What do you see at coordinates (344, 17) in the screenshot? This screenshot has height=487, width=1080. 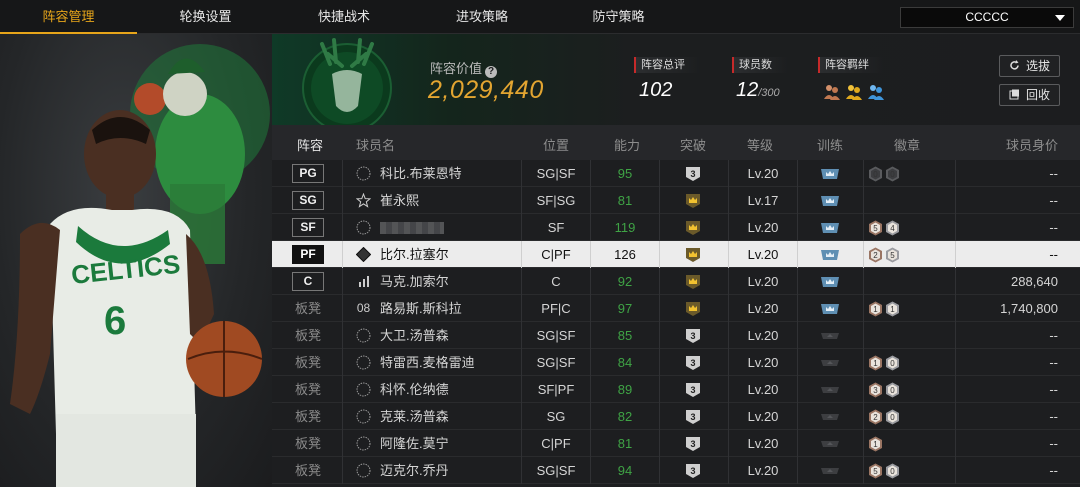 I see `tab-tactics: 快捷战术` at bounding box center [344, 17].